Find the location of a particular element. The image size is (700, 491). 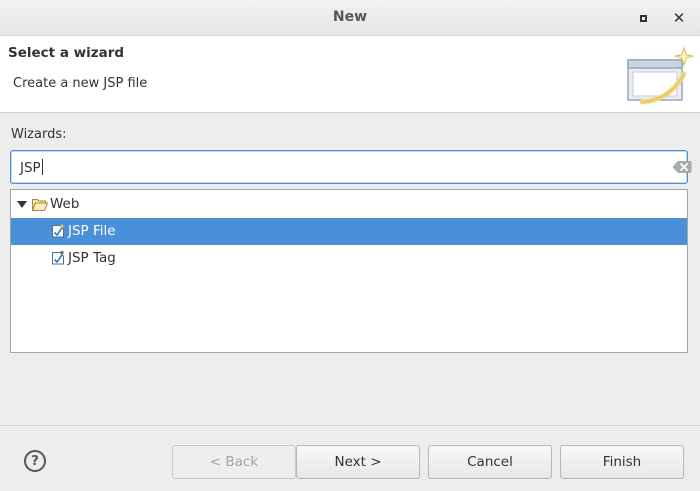

help-button: ? is located at coordinates (35, 461).